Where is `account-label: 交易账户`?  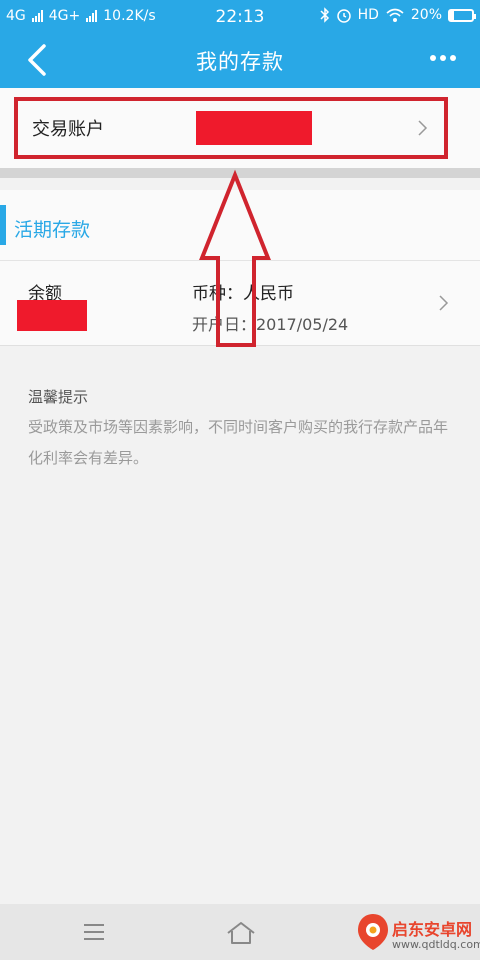 account-label: 交易账户 is located at coordinates (68, 129).